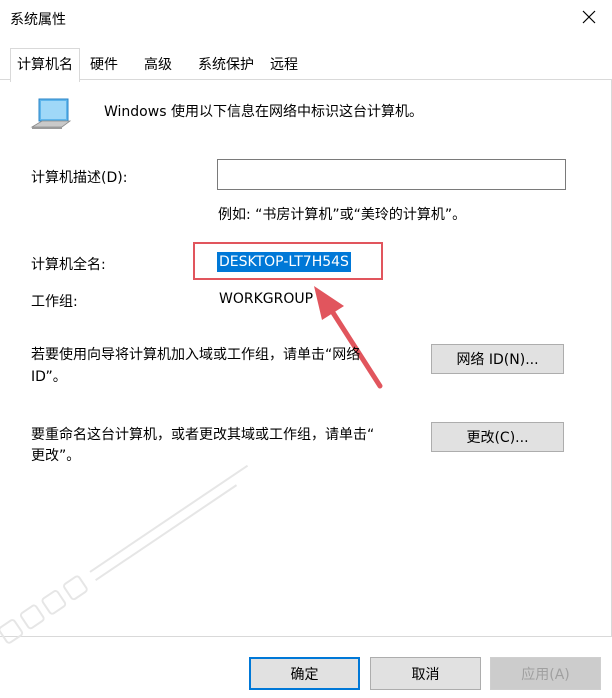 The height and width of the screenshot is (698, 612). Describe the element at coordinates (425, 673) in the screenshot. I see `cancel-button: 取消` at that location.